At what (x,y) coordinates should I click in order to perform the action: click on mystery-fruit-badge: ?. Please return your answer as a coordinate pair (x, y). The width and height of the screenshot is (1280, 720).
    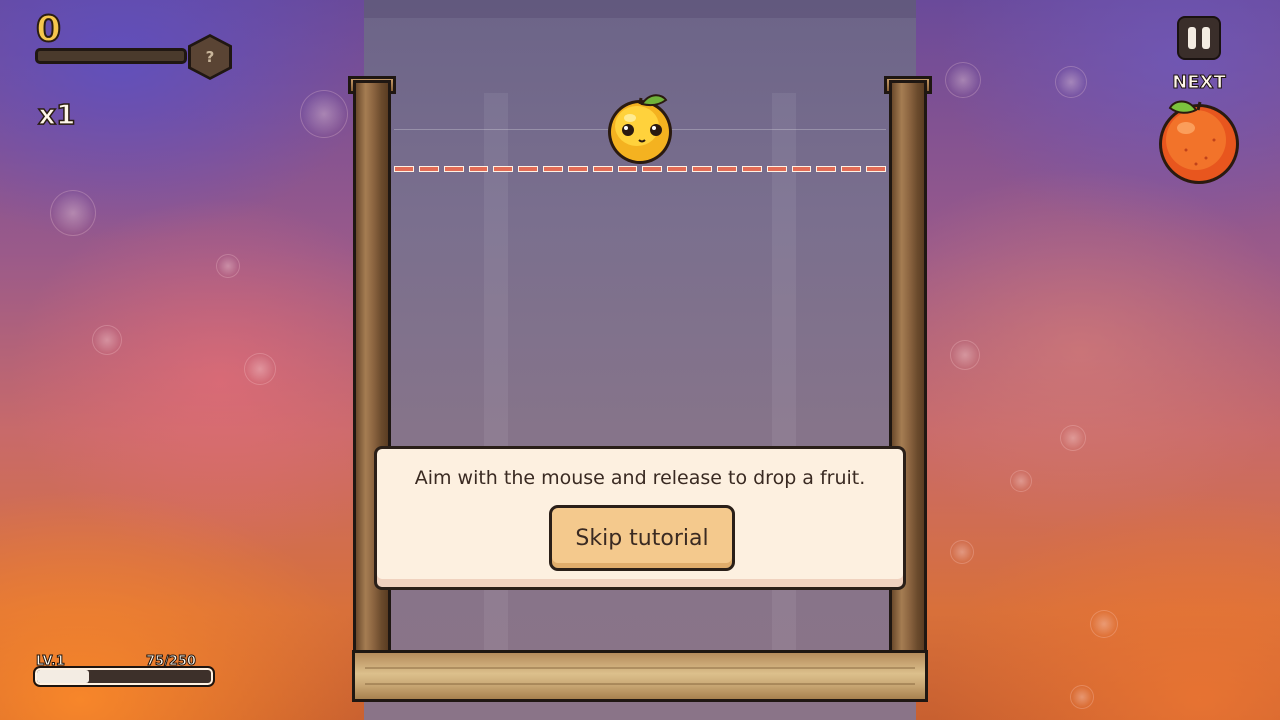
    Looking at the image, I should click on (210, 57).